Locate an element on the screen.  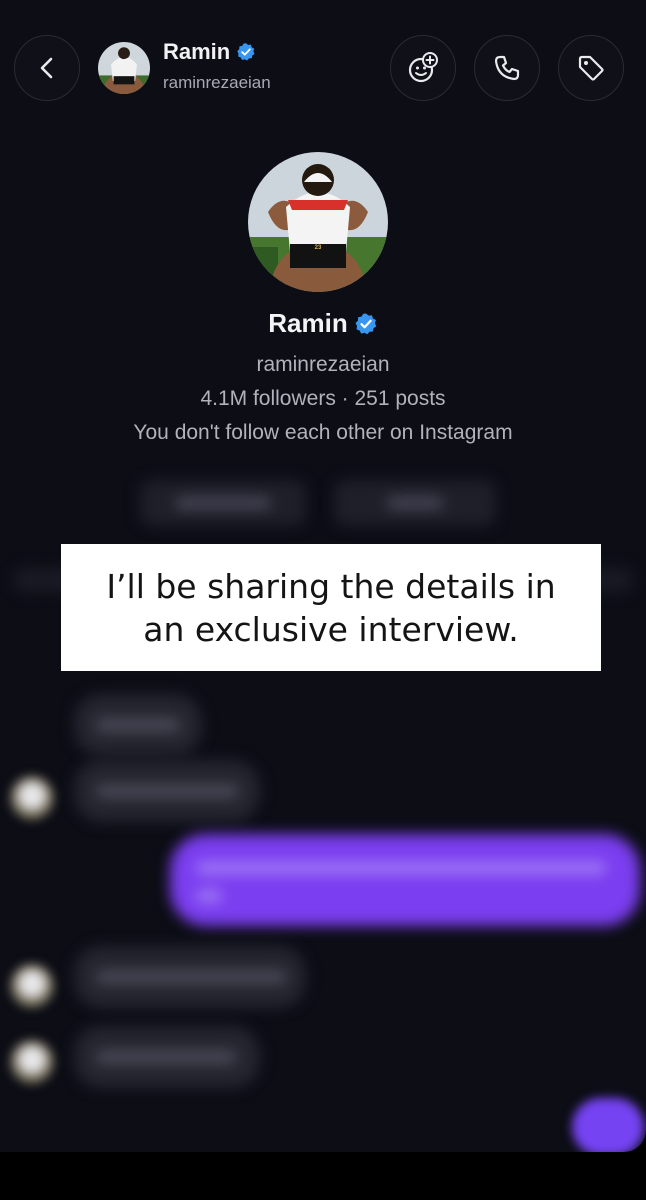
phone-call-icon is located at coordinates (507, 68).